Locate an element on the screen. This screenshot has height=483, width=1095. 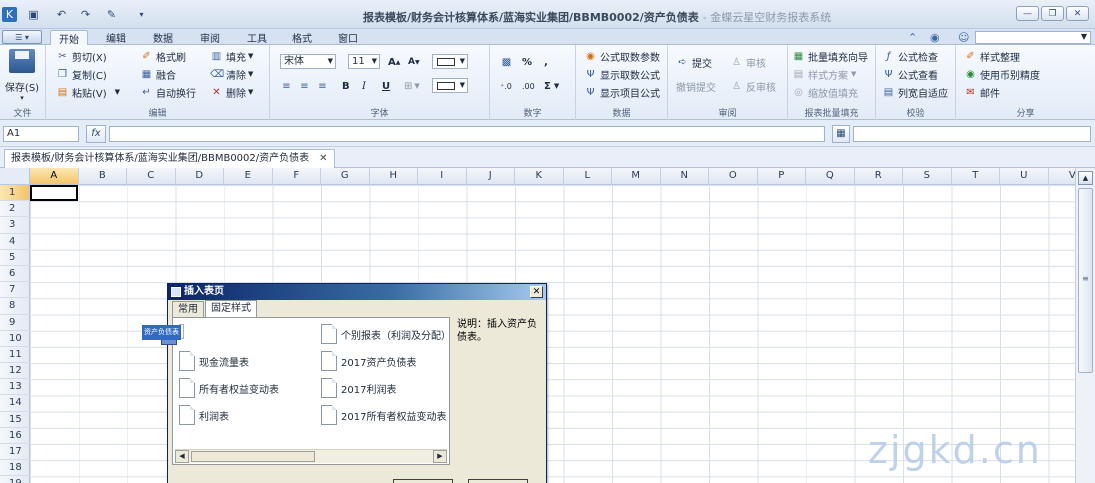
row-header: 3 is located at coordinates (15, 225).